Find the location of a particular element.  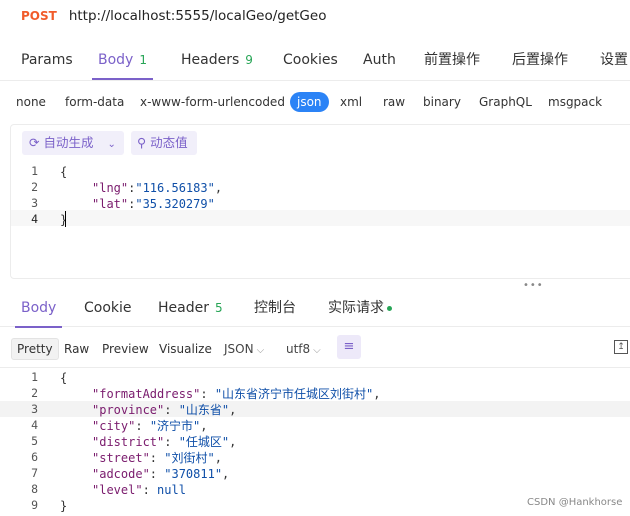

resp-tab-actual-request: 实际请求 is located at coordinates (360, 308).